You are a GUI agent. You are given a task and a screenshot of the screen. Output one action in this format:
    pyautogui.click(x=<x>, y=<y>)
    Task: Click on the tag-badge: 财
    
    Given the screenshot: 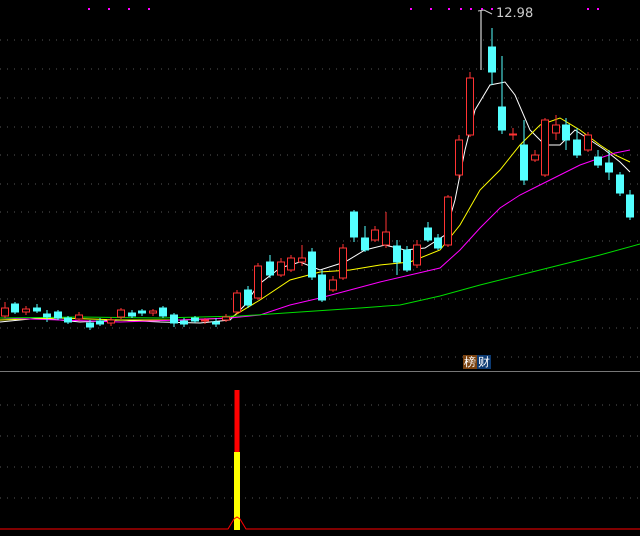 What is the action you would take?
    pyautogui.click(x=484, y=362)
    